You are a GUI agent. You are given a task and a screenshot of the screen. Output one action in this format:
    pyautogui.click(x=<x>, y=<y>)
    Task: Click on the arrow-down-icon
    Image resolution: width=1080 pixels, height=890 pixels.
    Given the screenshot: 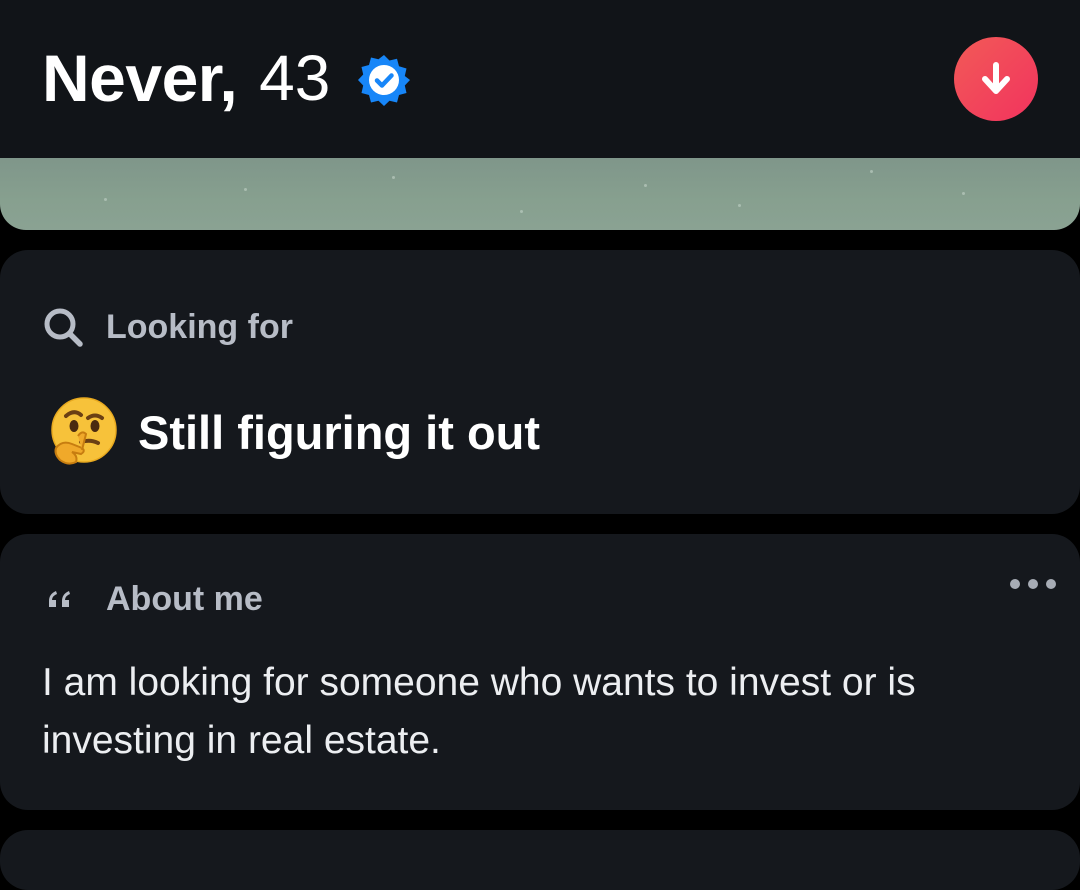 What is the action you would take?
    pyautogui.click(x=996, y=78)
    